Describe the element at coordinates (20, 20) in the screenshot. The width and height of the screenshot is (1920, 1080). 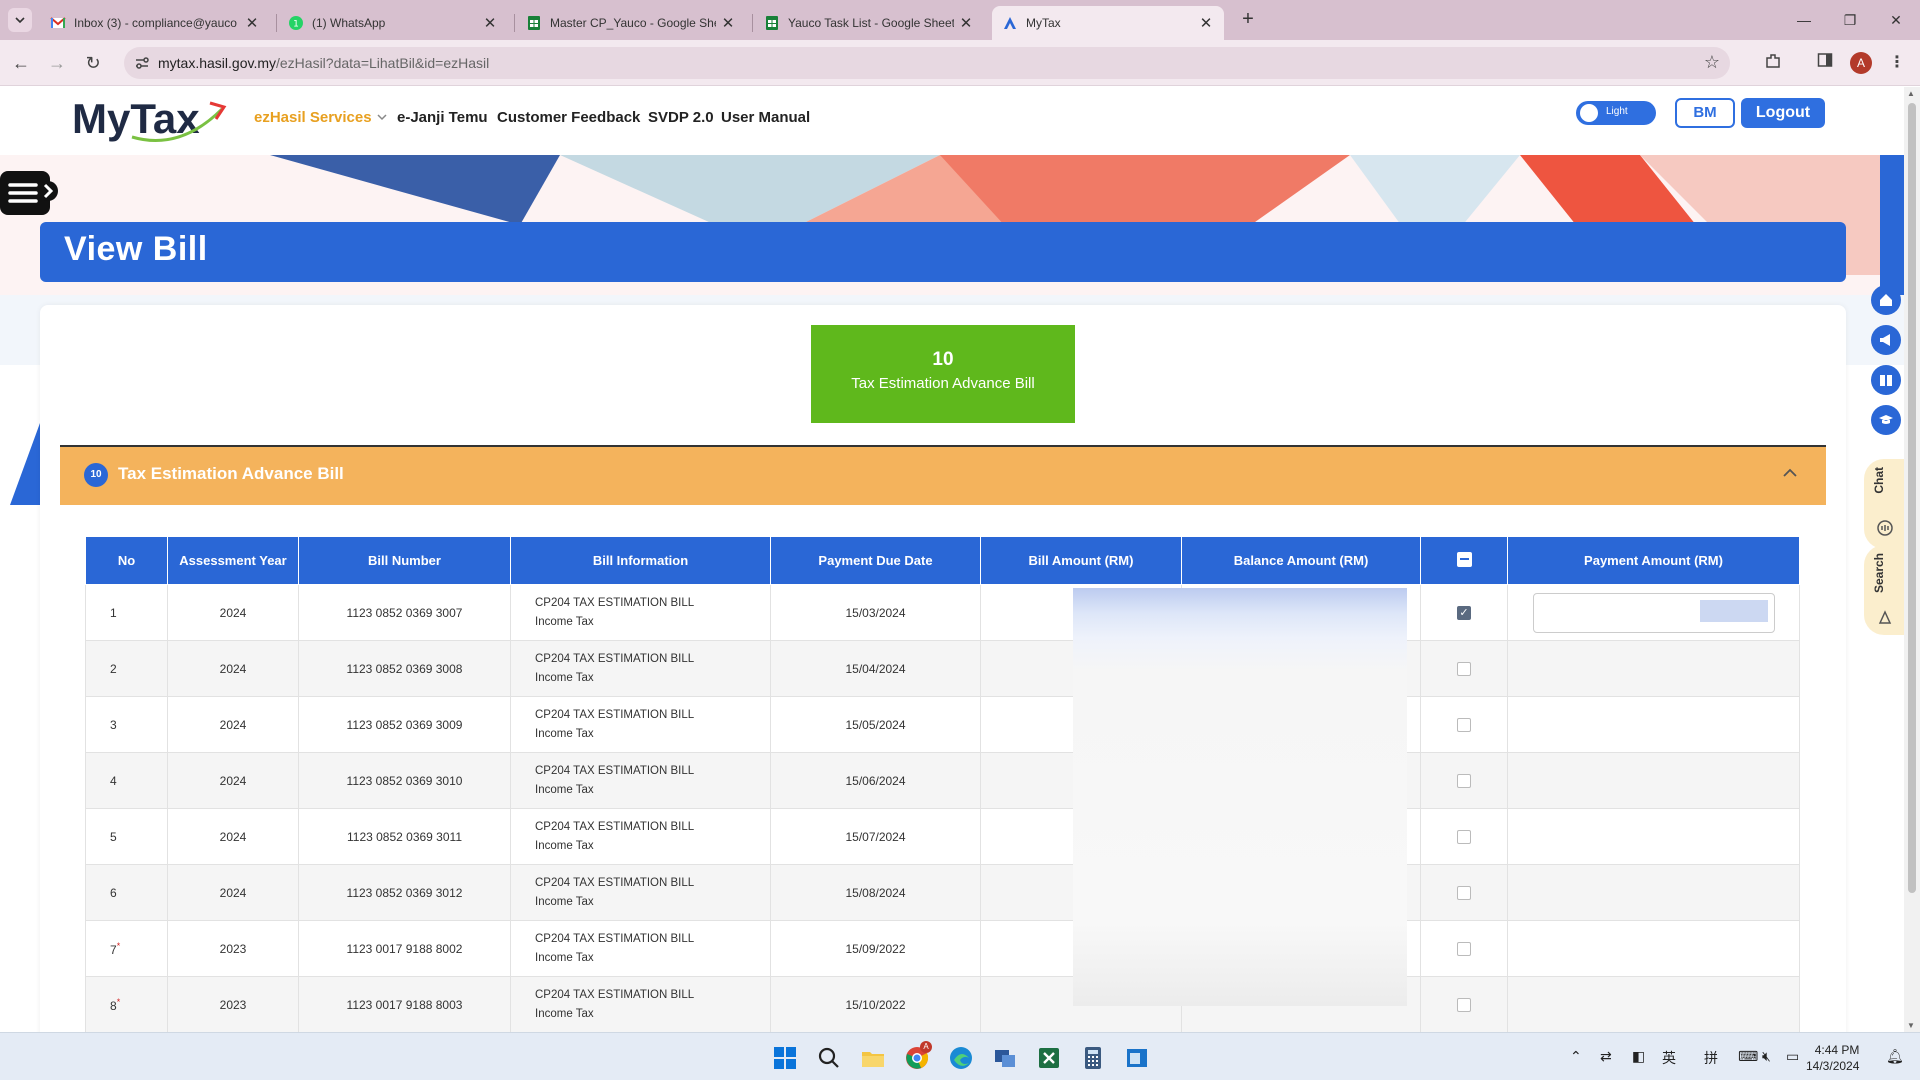
I see `tab-search-button` at that location.